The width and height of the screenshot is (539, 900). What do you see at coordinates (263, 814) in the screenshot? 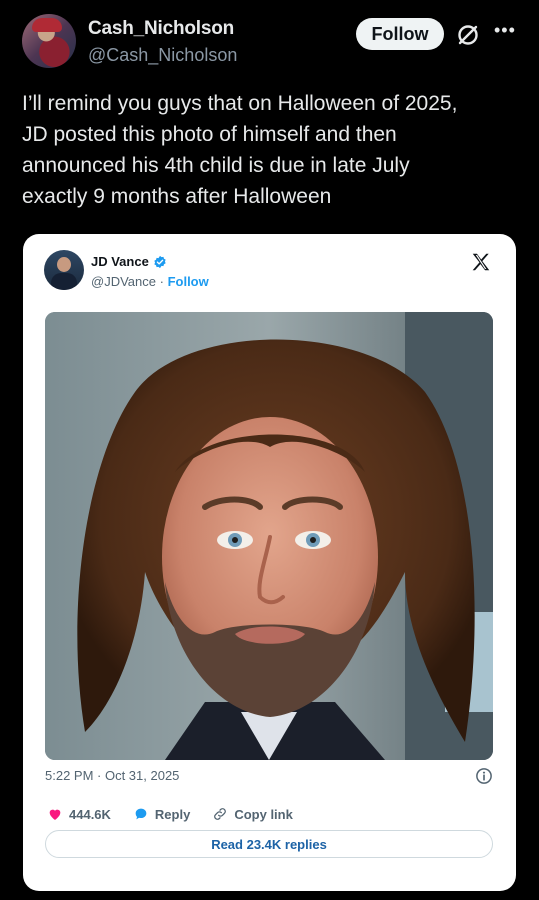
I see `copy-link-label: Copy link` at bounding box center [263, 814].